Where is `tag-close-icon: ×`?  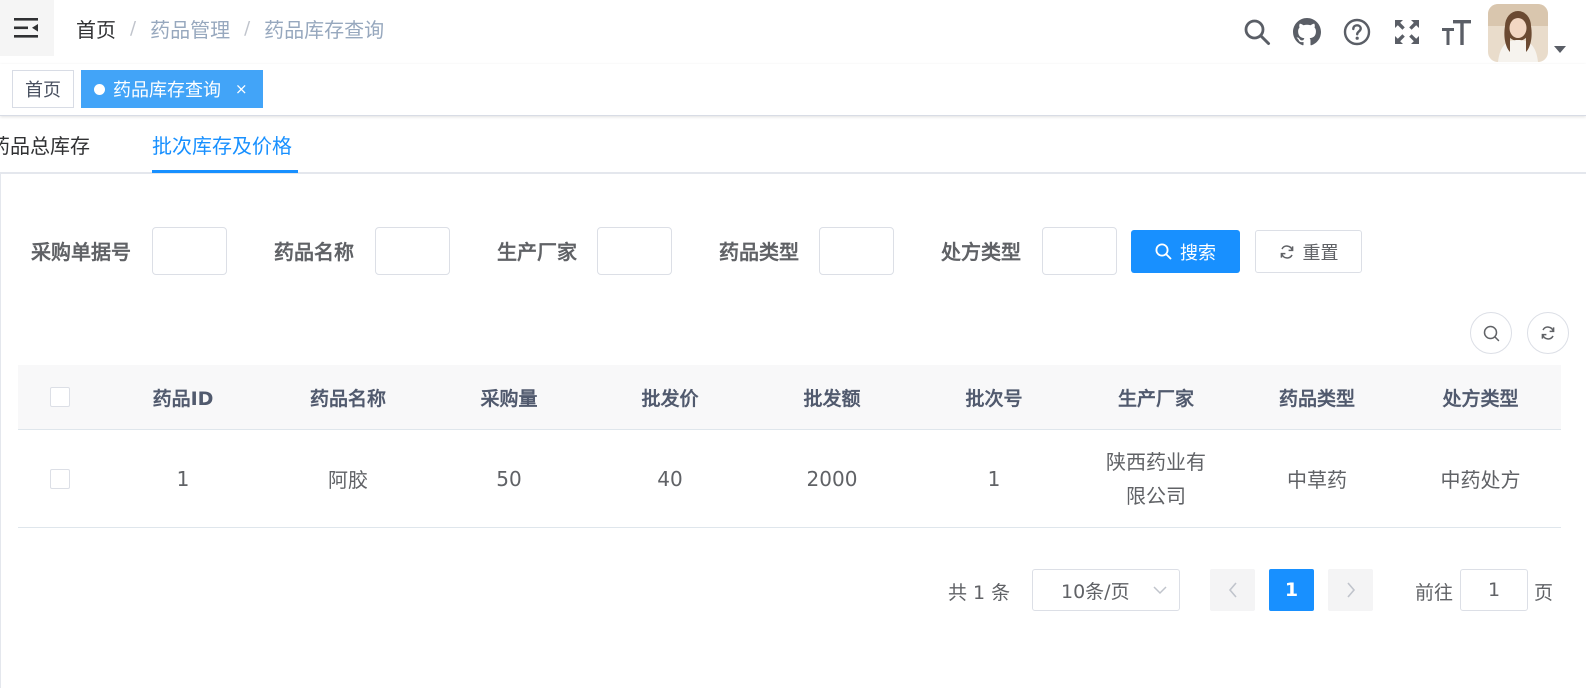 tag-close-icon: × is located at coordinates (241, 89).